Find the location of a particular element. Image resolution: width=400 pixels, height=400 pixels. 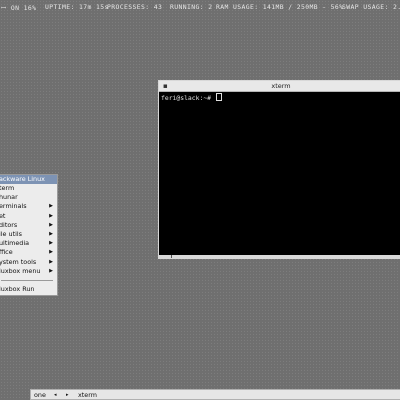

workspace-name: one is located at coordinates (40, 395).